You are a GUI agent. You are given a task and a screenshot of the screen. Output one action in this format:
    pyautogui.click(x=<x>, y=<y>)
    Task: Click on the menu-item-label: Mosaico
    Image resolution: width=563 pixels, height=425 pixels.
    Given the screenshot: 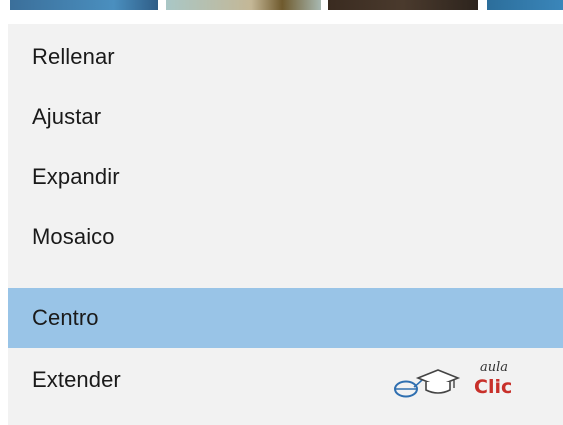 What is the action you would take?
    pyautogui.click(x=73, y=236)
    